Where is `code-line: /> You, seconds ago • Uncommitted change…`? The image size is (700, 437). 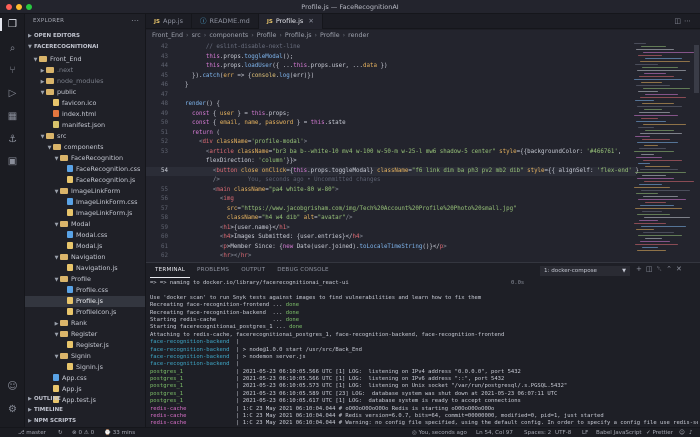
code-line: /> You, seconds ago • Uncommitted change… is located at coordinates (391, 181).